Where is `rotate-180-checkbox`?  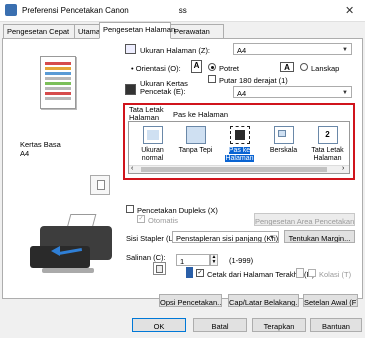
rotate-180-checkbox is located at coordinates (212, 79).